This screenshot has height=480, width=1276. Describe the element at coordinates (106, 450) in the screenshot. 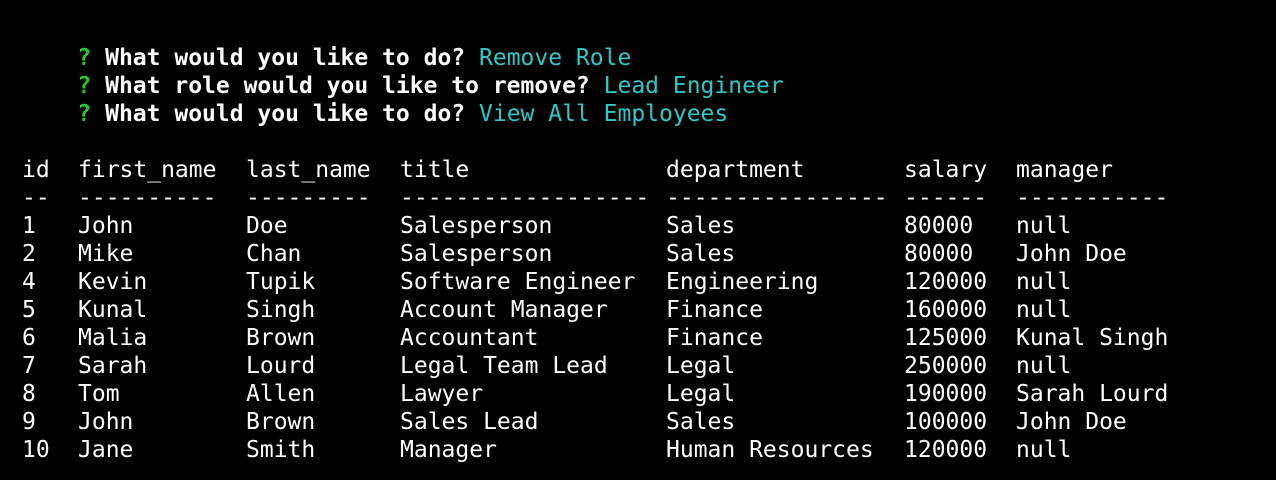

I see `cell-first-name: Jane` at that location.